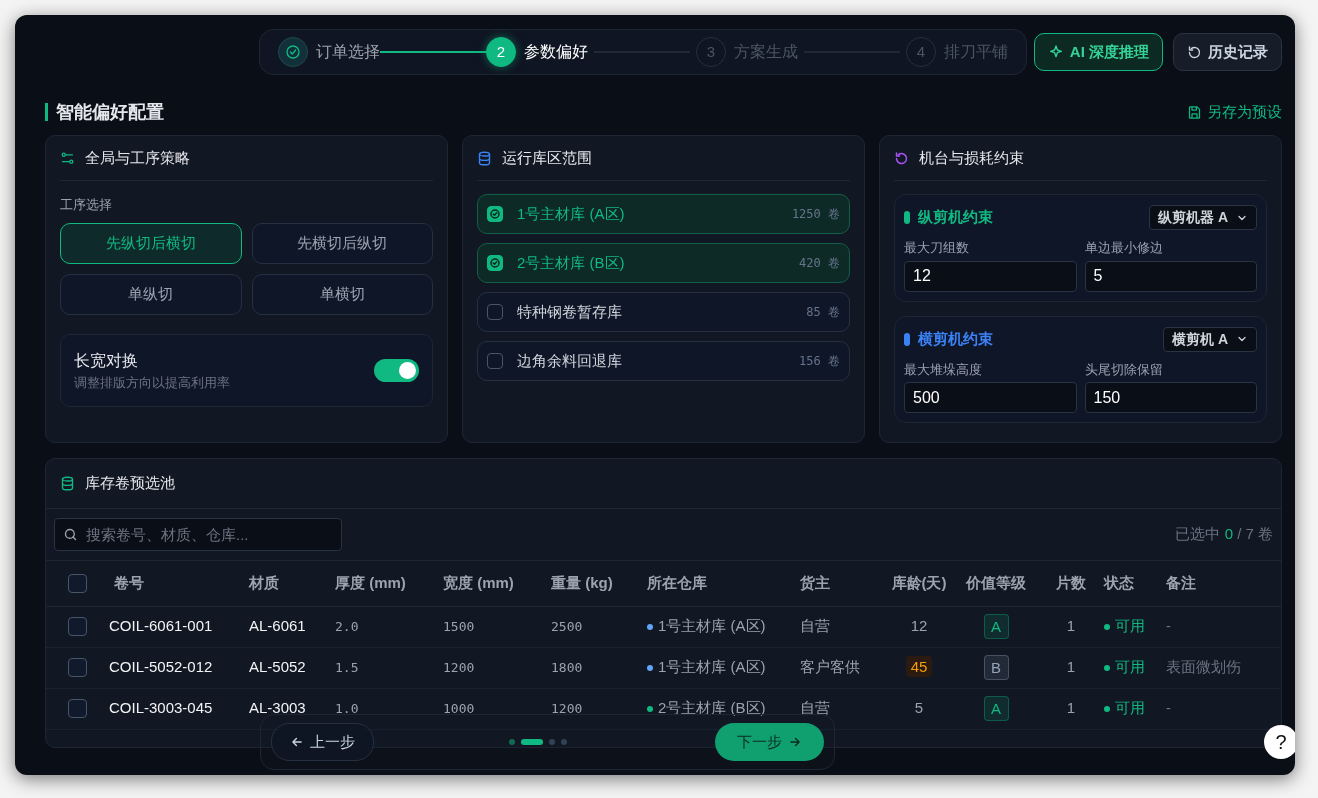  Describe the element at coordinates (955, 338) in the screenshot. I see `group-title: 横剪机约束` at that location.